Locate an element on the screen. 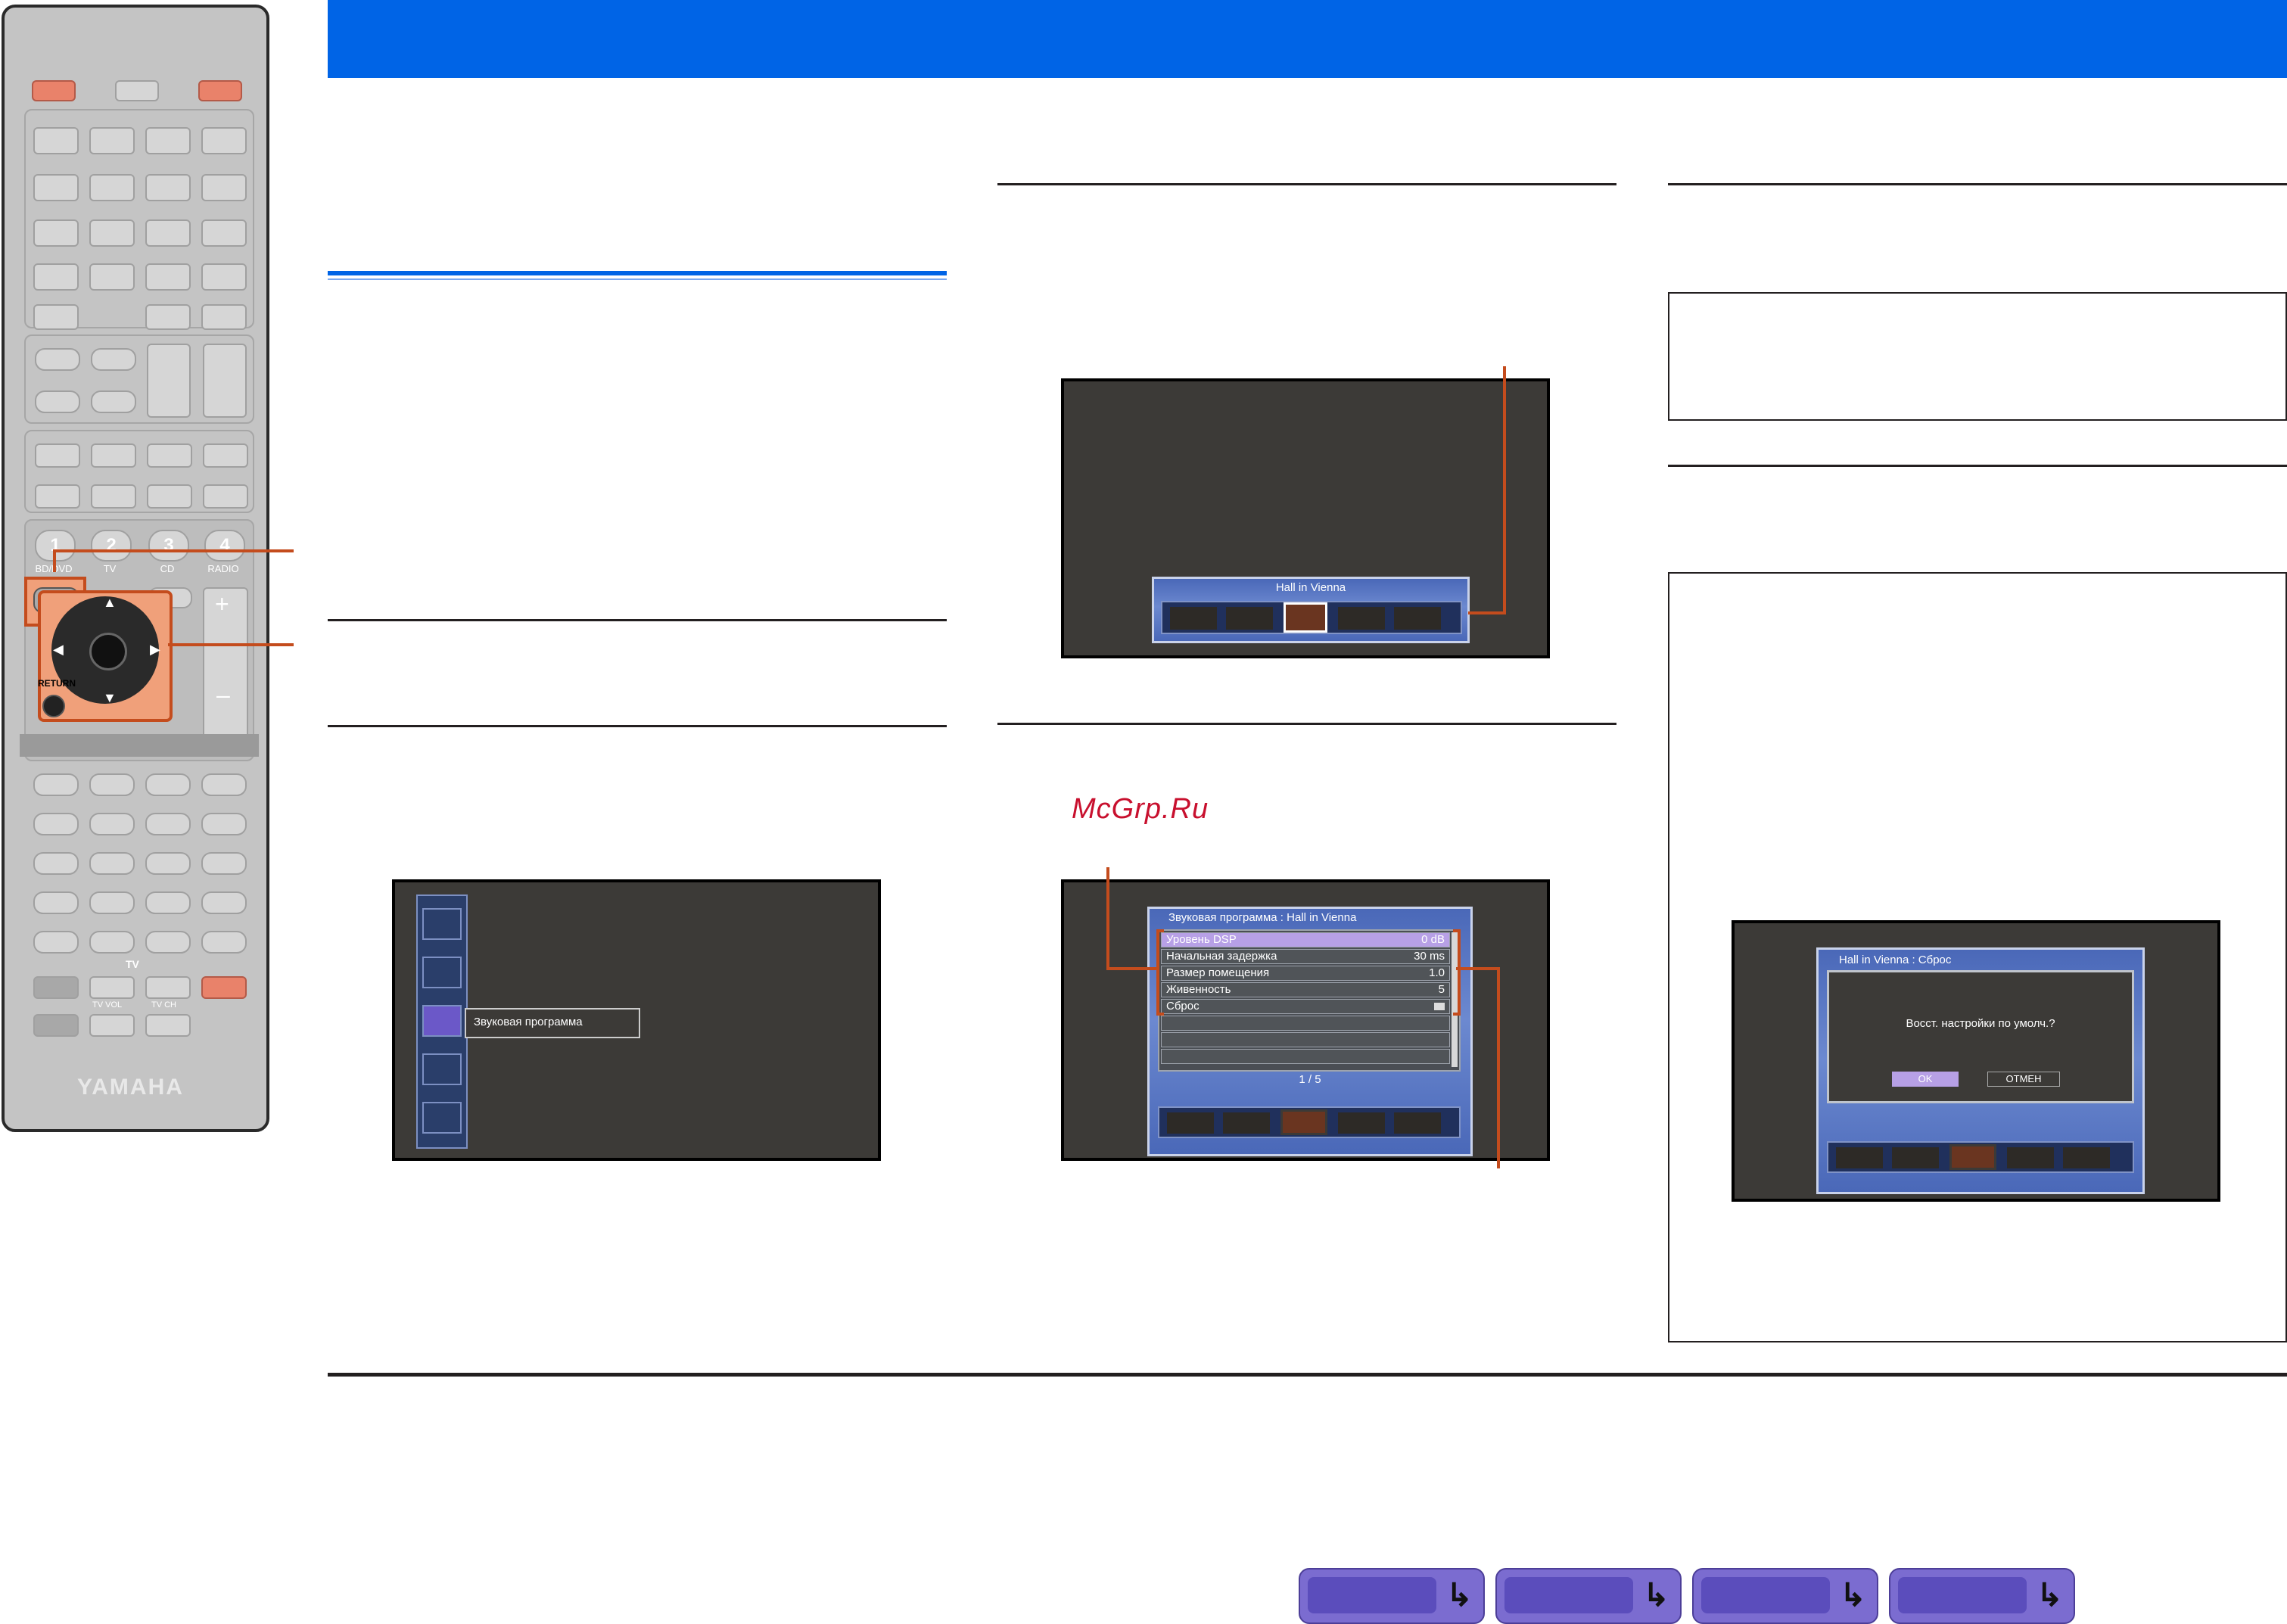 This screenshot has height=1624, width=2287. scene-button-2: 2 is located at coordinates (111, 546).